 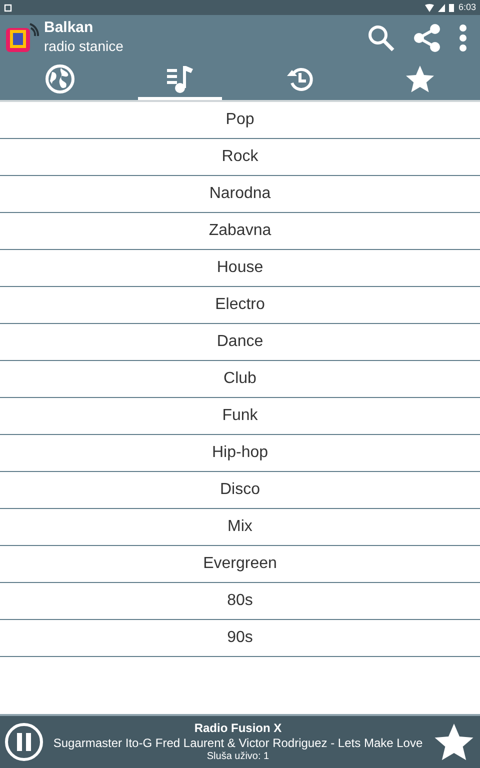 I want to click on notification-icon, so click(x=8, y=7).